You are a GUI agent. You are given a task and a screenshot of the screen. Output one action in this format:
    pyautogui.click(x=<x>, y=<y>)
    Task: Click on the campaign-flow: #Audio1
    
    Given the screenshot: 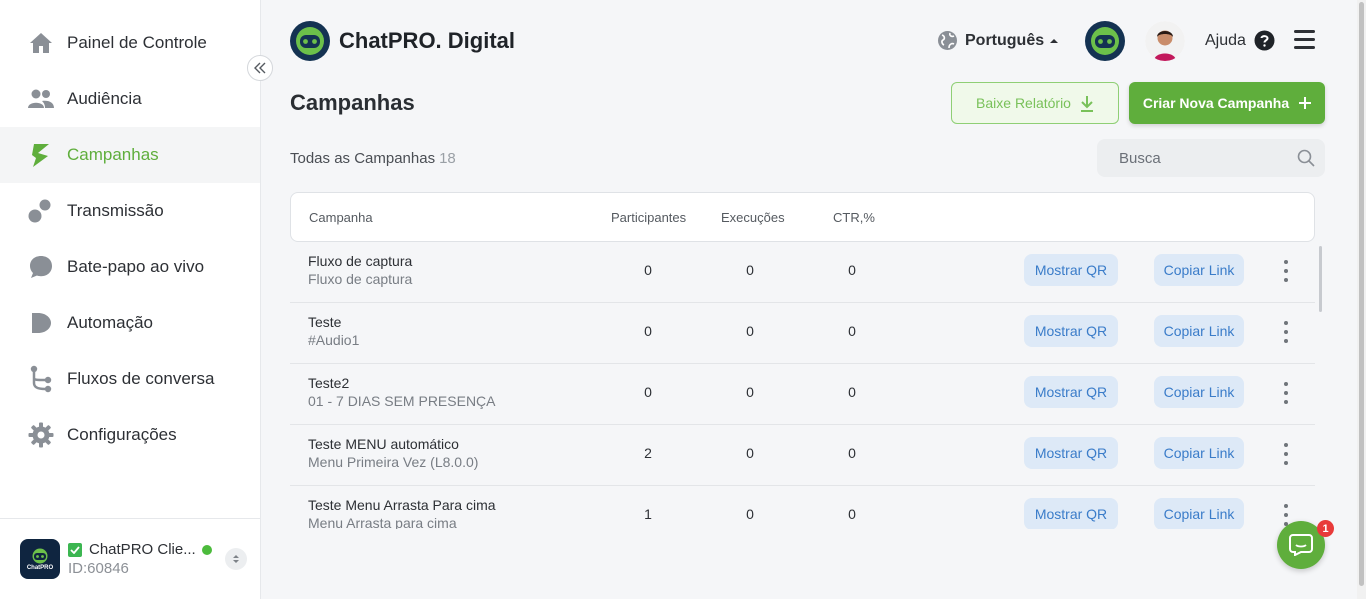 What is the action you would take?
    pyautogui.click(x=334, y=340)
    